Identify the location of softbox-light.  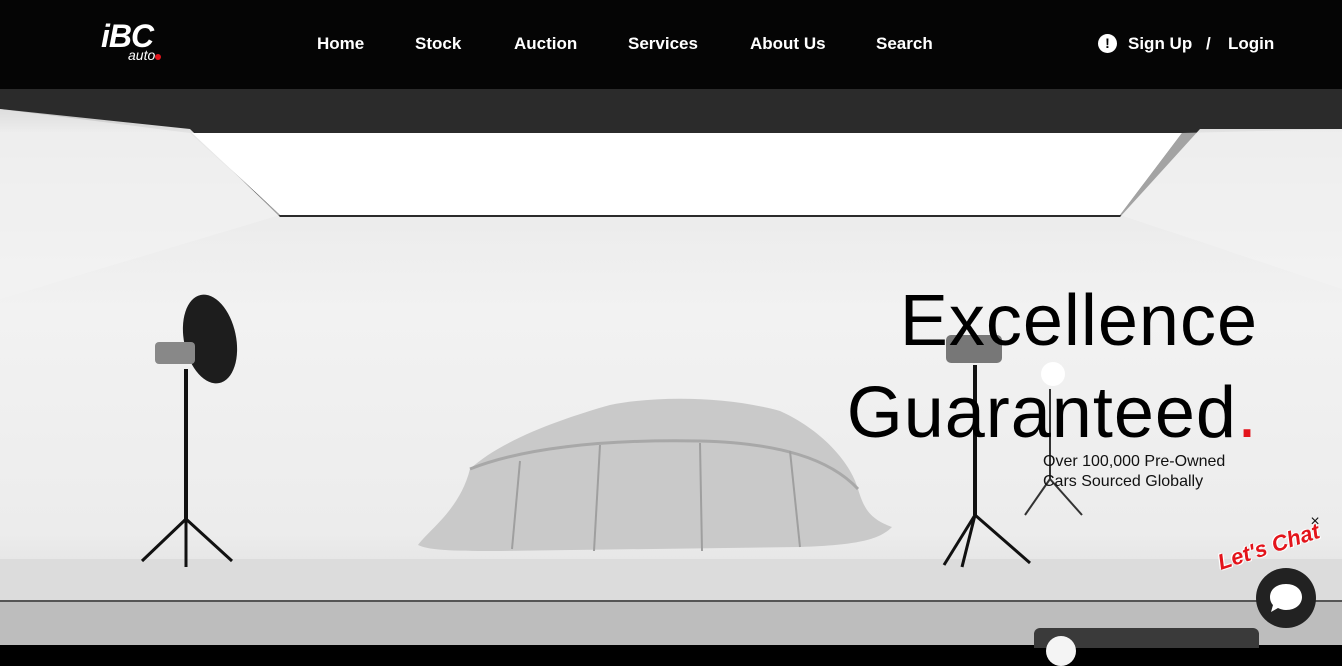
(687, 174).